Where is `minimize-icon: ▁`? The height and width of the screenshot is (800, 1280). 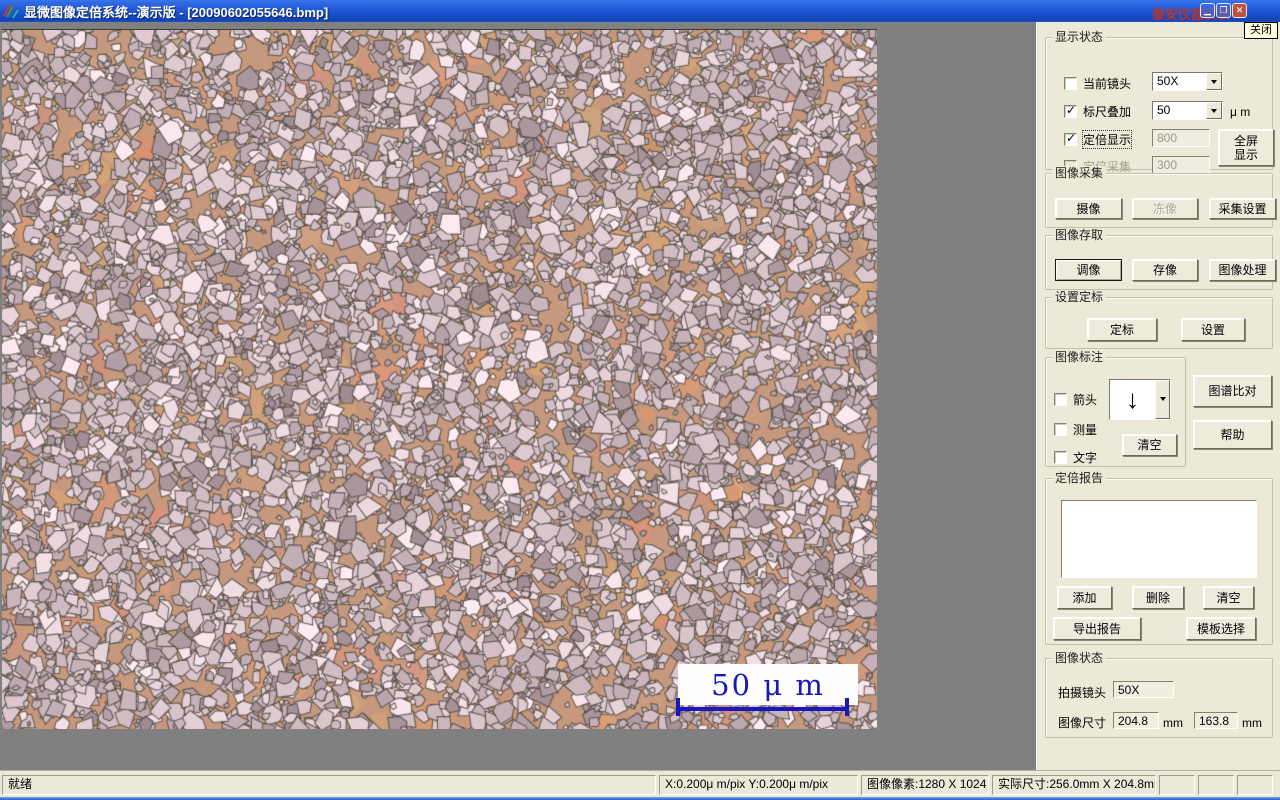 minimize-icon: ▁ is located at coordinates (1207, 10).